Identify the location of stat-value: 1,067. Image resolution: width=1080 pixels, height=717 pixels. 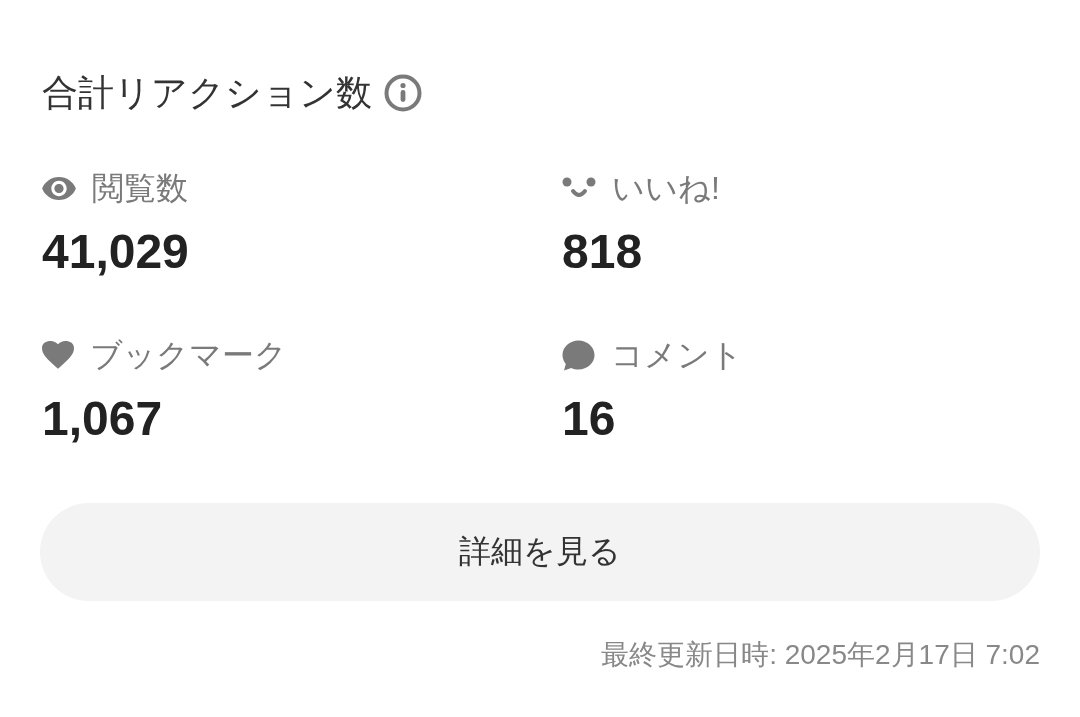
(102, 419).